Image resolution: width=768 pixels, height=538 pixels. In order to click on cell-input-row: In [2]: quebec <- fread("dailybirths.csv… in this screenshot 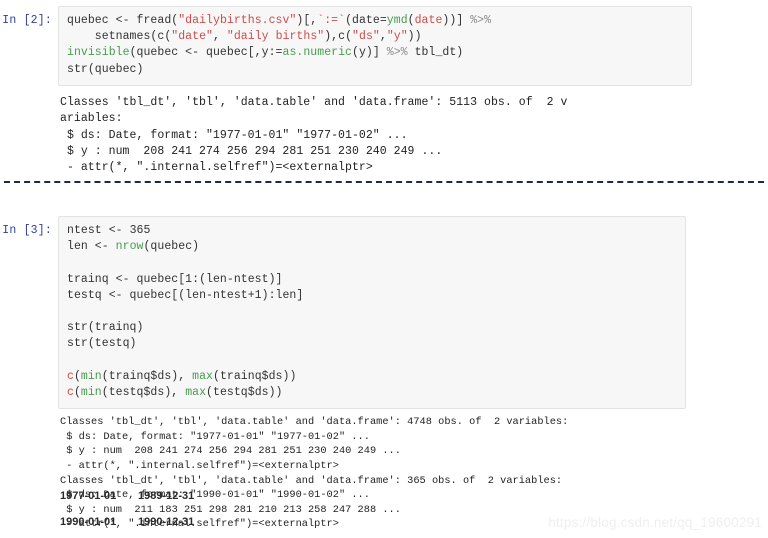, I will do `click(384, 46)`.